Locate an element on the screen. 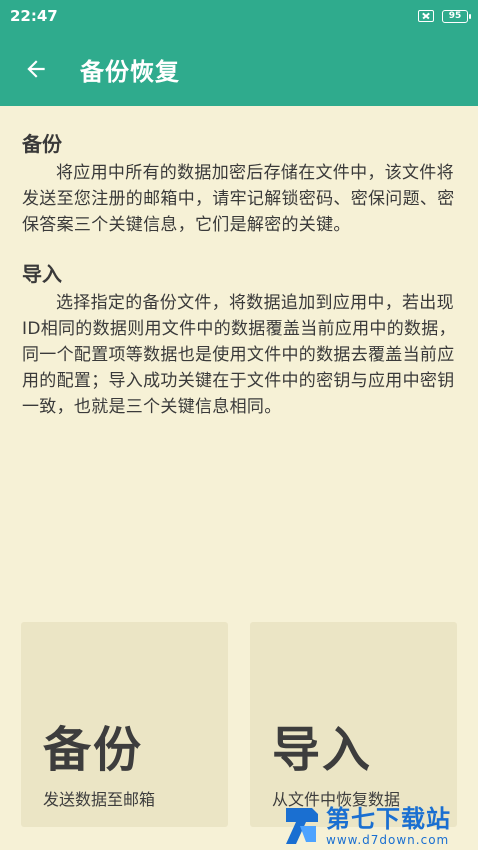 This screenshot has height=850, width=478. back-button is located at coordinates (36, 69).